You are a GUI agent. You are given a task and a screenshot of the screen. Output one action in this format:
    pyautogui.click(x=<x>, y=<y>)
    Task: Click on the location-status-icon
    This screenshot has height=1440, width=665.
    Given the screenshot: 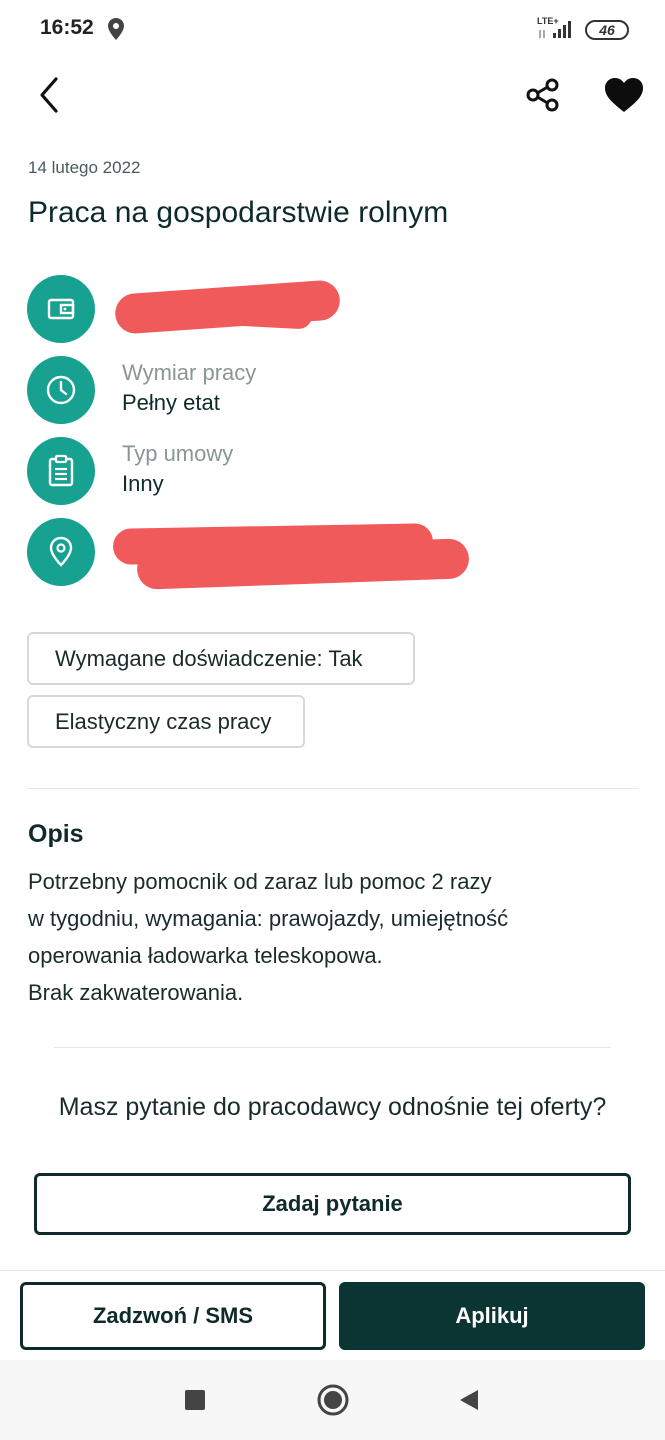 What is the action you would take?
    pyautogui.click(x=116, y=29)
    